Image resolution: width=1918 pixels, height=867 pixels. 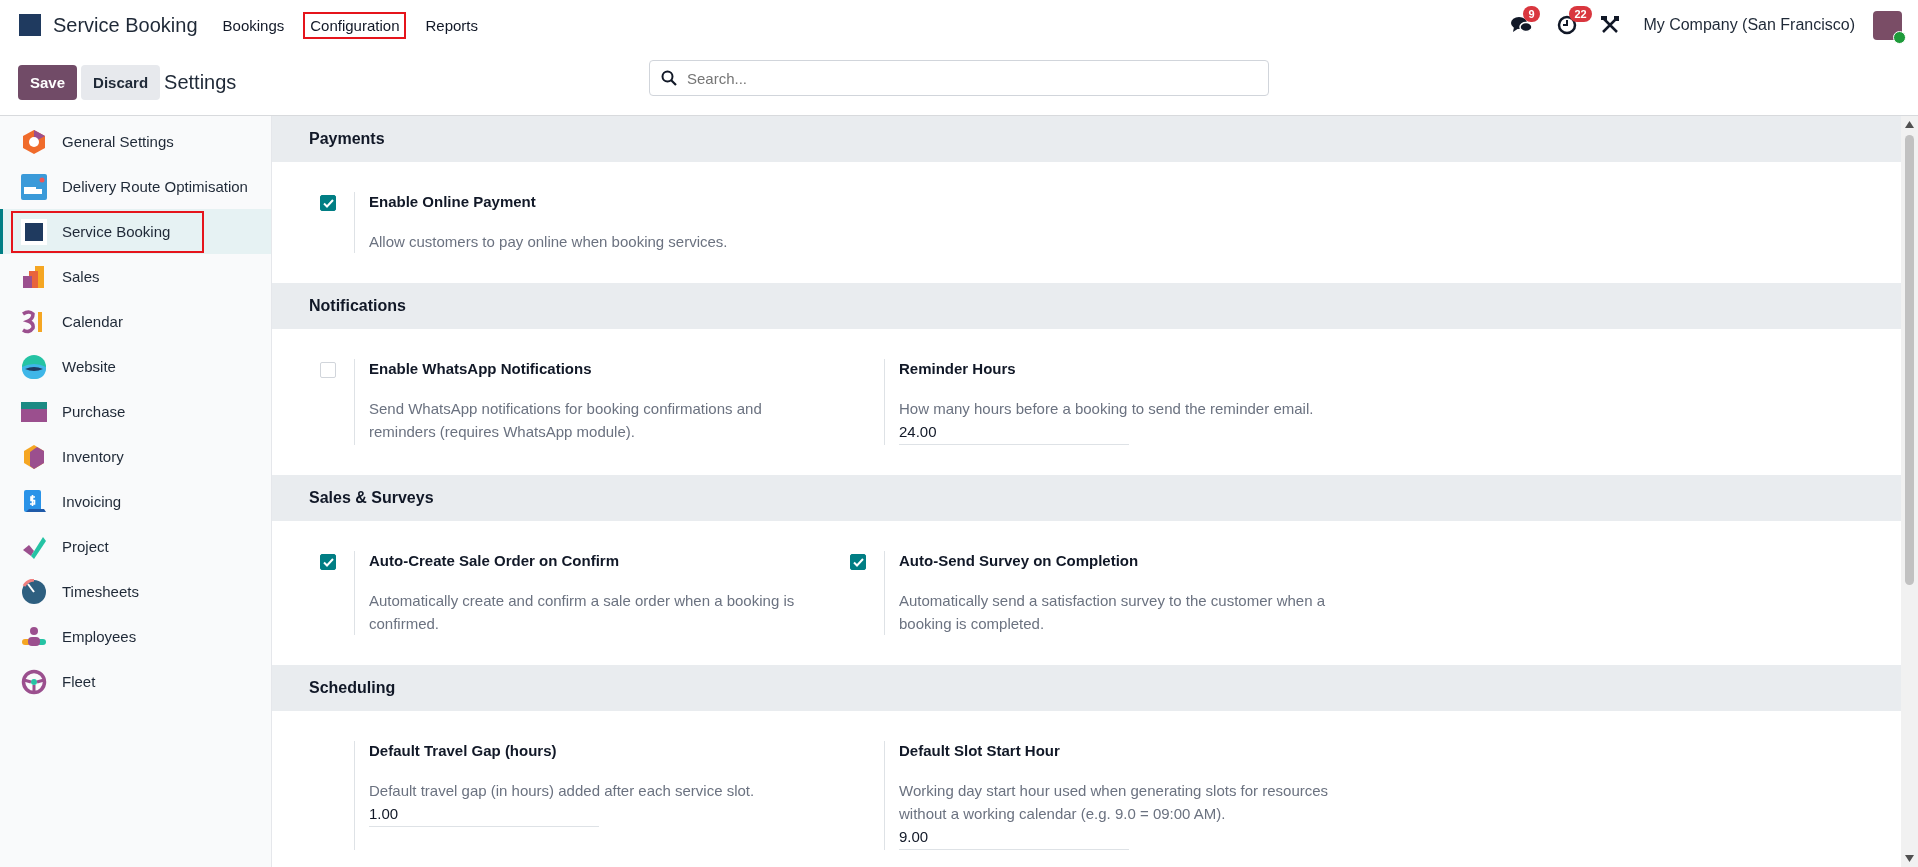 What do you see at coordinates (93, 456) in the screenshot?
I see `sidebar-item-label: Inventory` at bounding box center [93, 456].